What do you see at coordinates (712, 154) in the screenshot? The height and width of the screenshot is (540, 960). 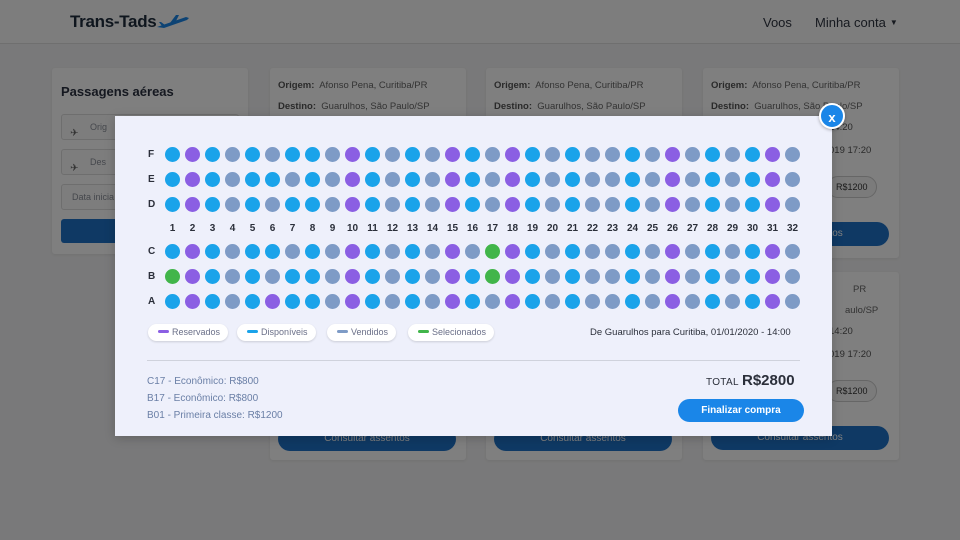 I see `seat-F28-disponivel` at bounding box center [712, 154].